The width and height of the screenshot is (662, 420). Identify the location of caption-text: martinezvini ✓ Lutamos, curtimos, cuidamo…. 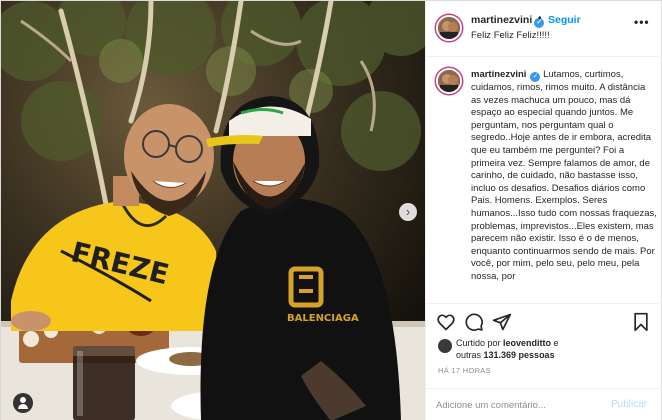
(564, 176).